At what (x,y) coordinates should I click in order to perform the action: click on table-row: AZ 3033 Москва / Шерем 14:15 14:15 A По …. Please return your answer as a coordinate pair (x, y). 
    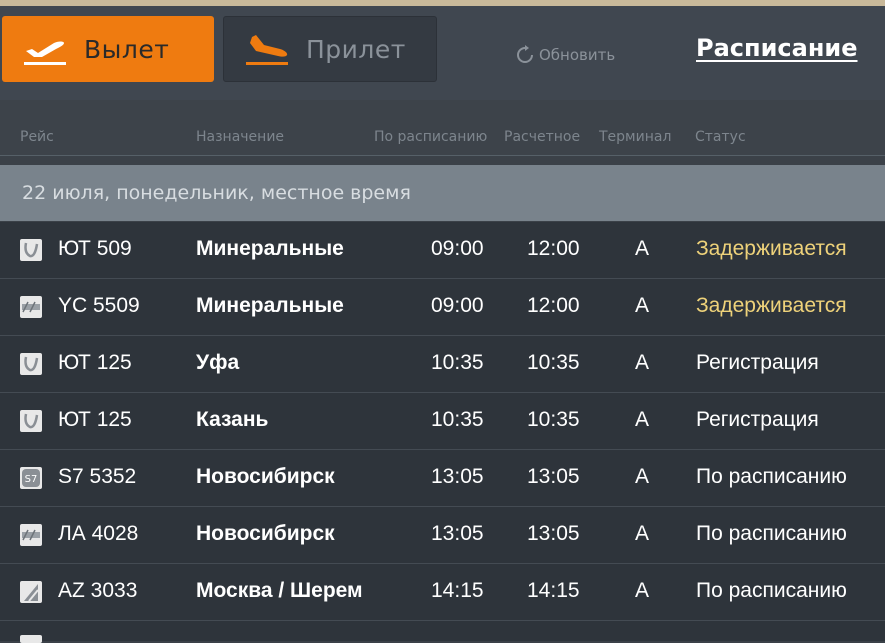
    Looking at the image, I should click on (442, 592).